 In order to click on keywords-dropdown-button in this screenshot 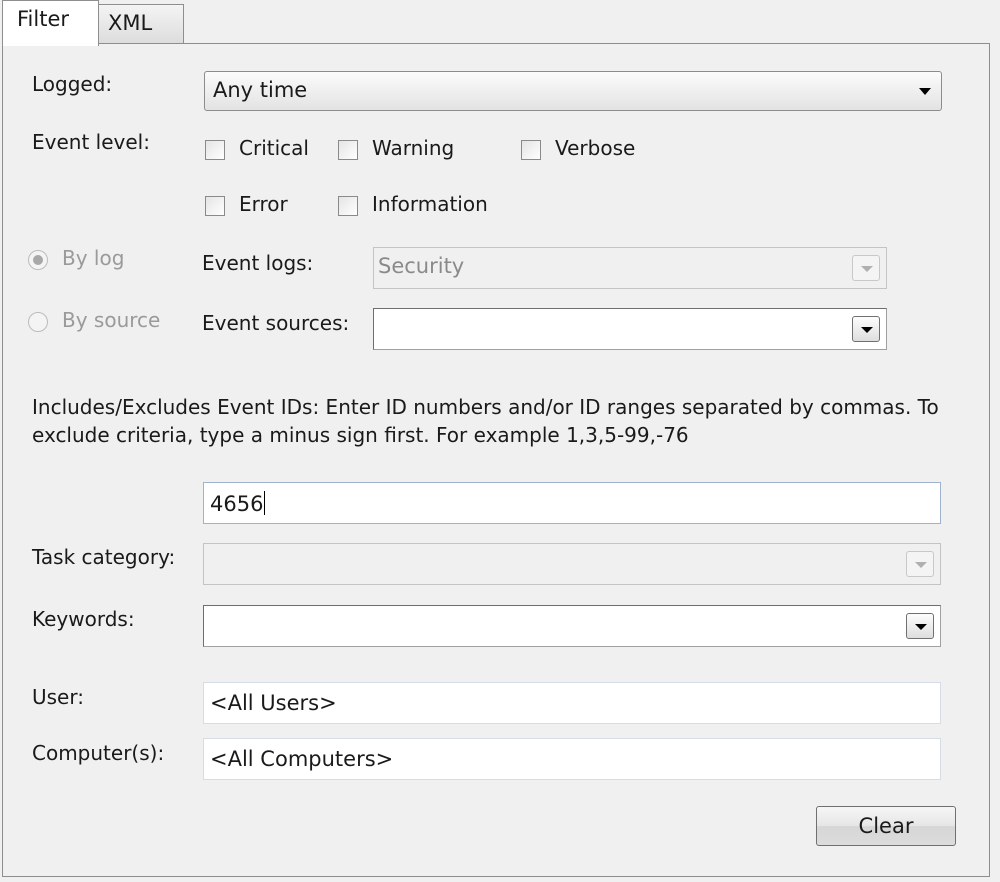, I will do `click(920, 626)`.